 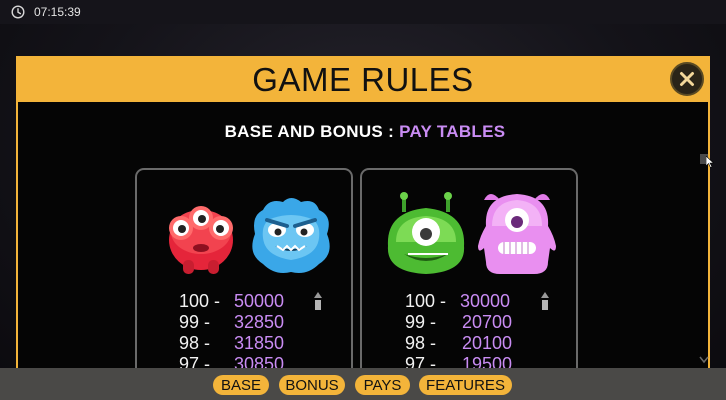 What do you see at coordinates (201, 240) in the screenshot?
I see `red-monster-icon` at bounding box center [201, 240].